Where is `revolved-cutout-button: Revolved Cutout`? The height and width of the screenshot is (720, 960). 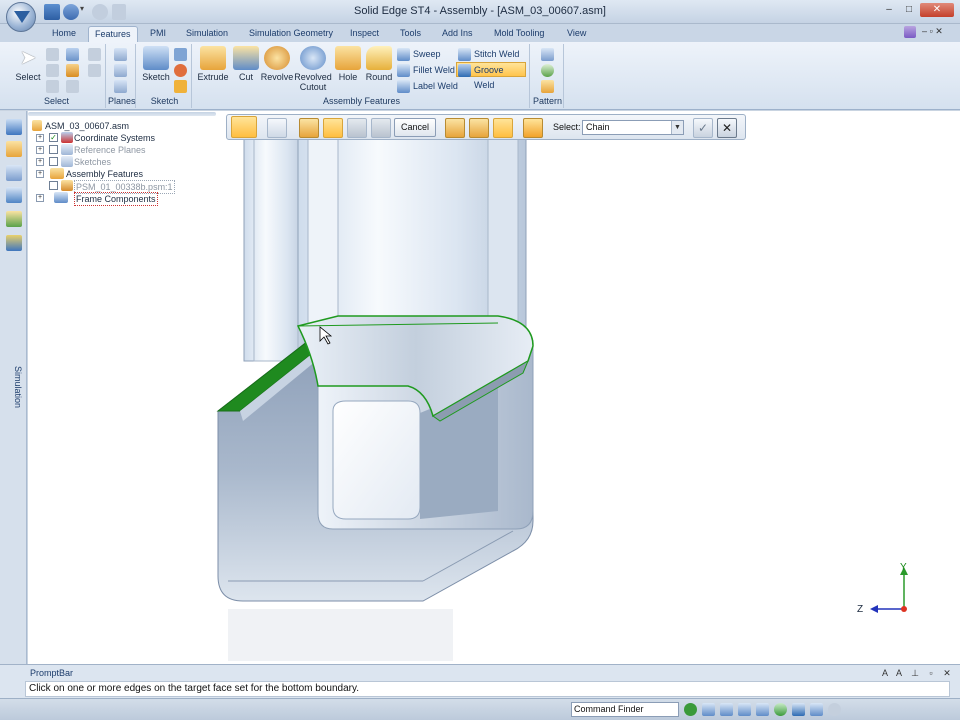
revolved-cutout-button: Revolved Cutout is located at coordinates (313, 69).